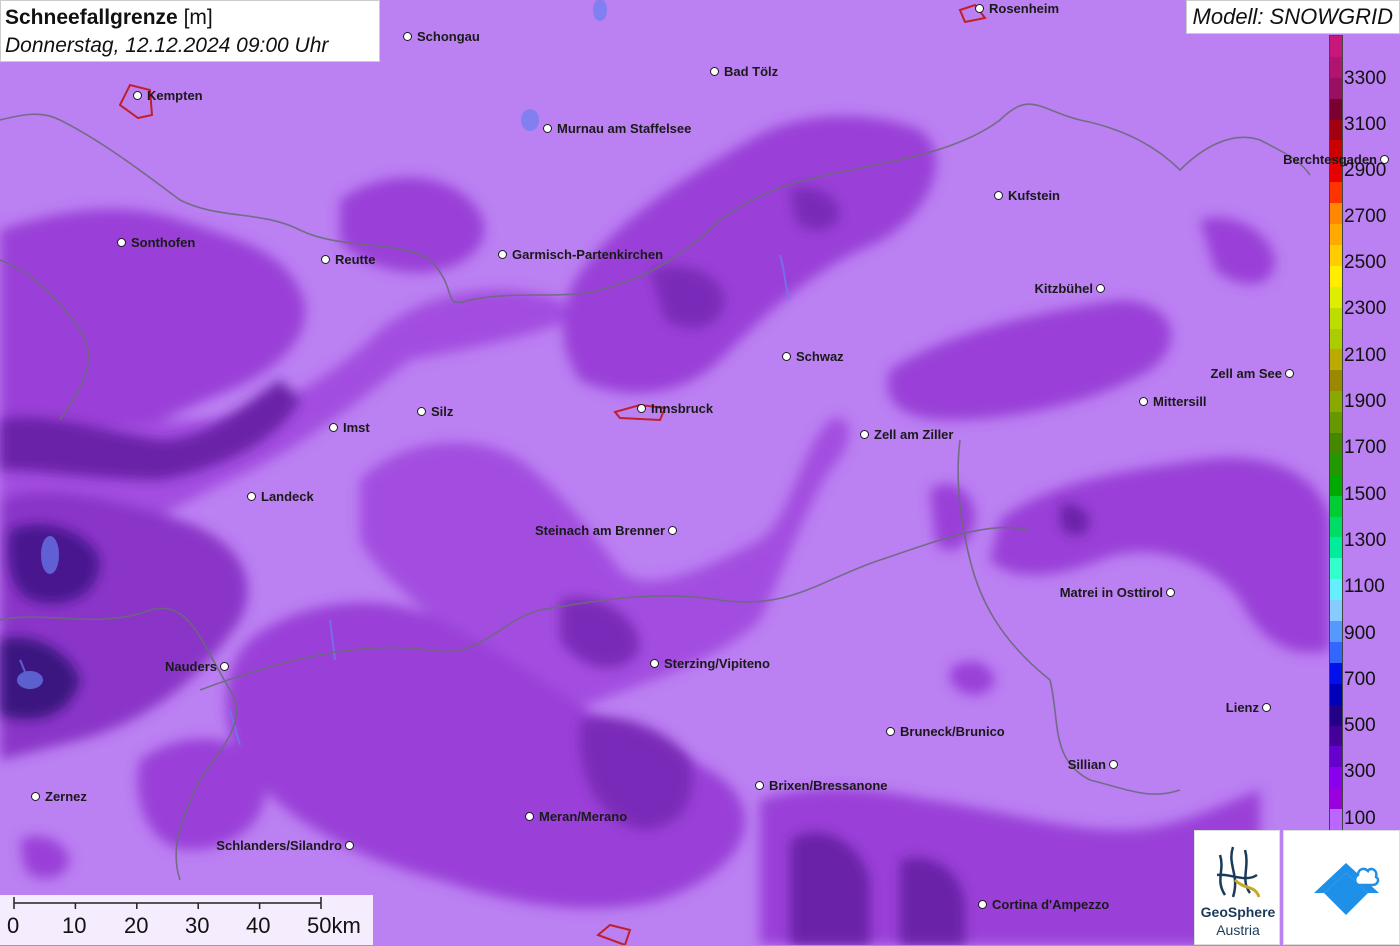  Describe the element at coordinates (1365, 355) in the screenshot. I see `legend-label: 2100` at that location.